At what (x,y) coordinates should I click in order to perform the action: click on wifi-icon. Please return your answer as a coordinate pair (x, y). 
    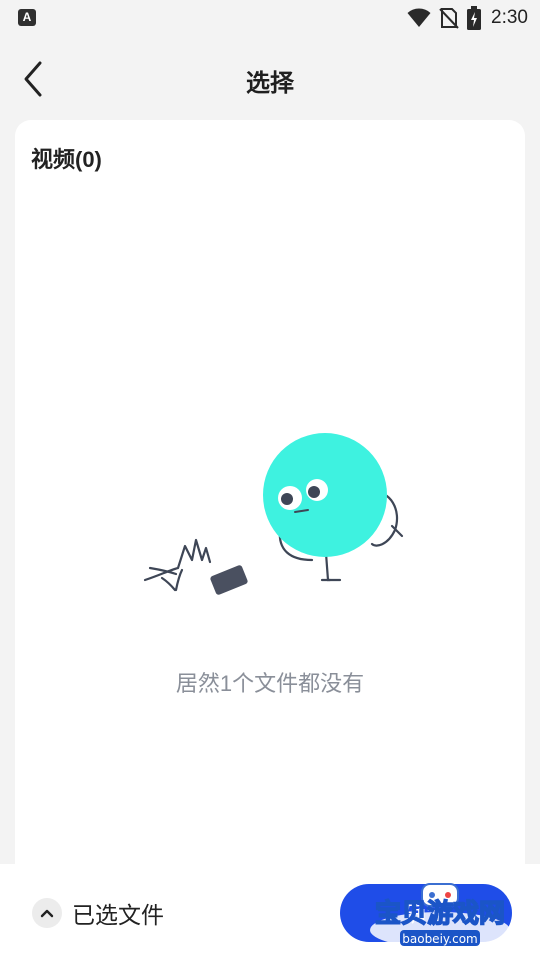
    Looking at the image, I should click on (419, 17).